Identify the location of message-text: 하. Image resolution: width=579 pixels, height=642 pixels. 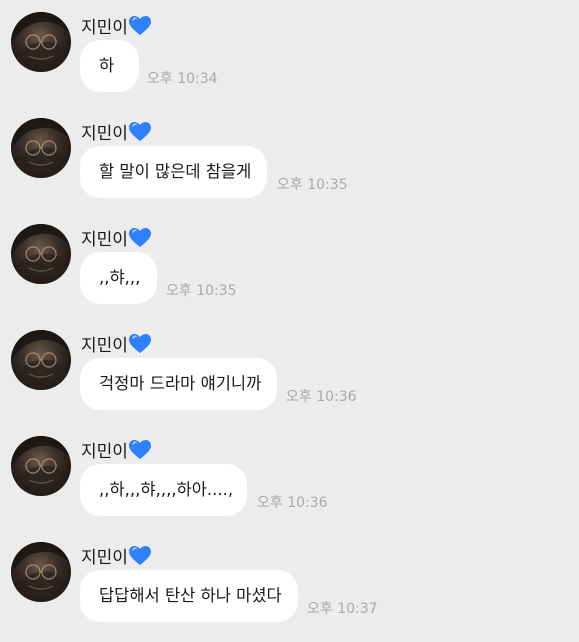
(107, 65).